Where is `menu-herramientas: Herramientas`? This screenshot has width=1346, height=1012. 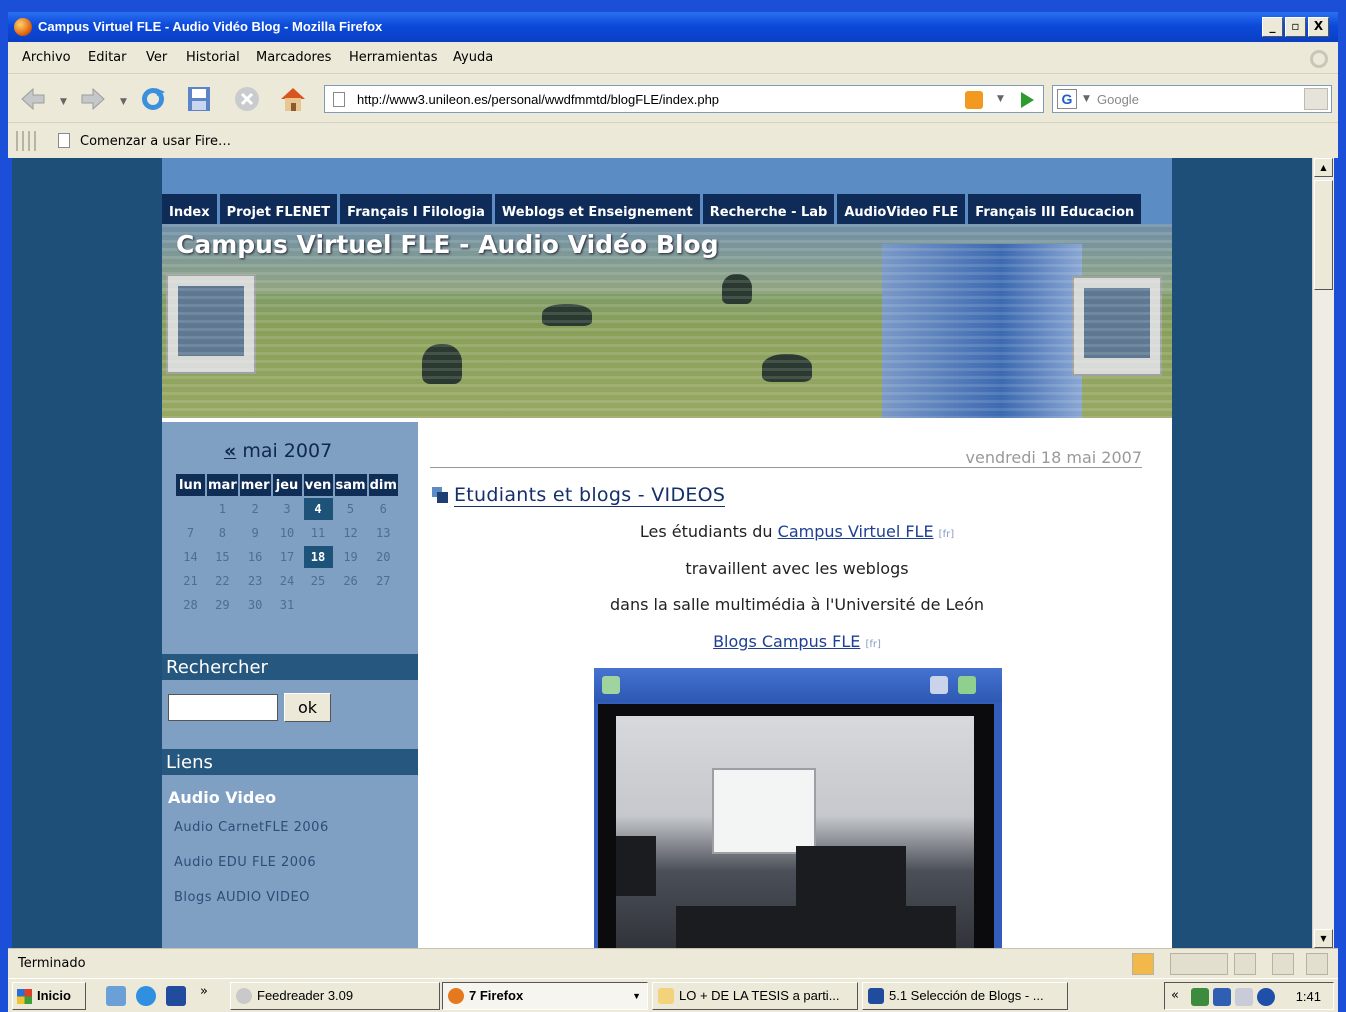 menu-herramientas: Herramientas is located at coordinates (393, 57).